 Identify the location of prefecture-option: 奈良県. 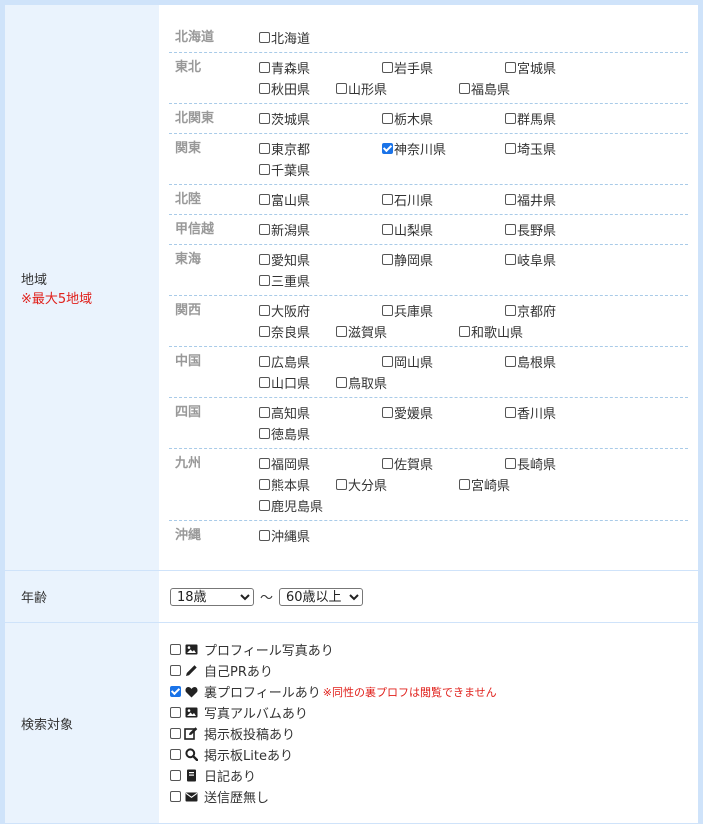
(297, 331).